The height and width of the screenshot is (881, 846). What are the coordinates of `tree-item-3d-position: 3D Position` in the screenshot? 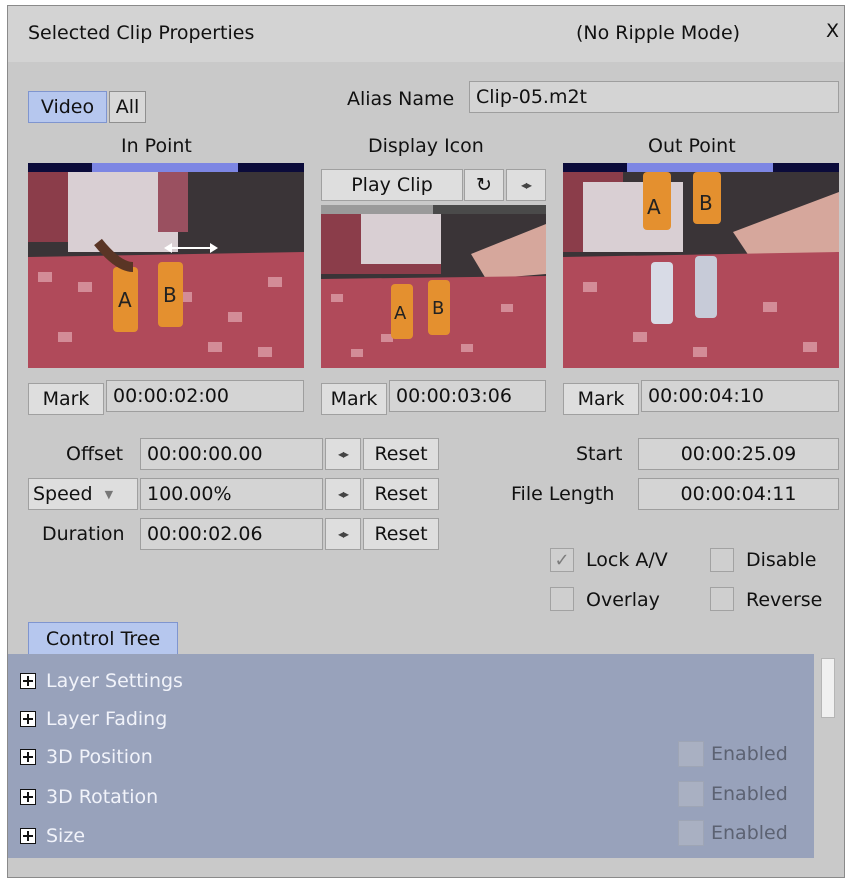 It's located at (86, 757).